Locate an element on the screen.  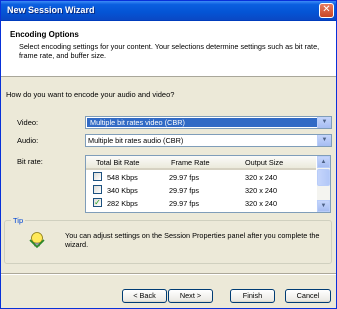
table-row: 340 Kbps 29.97 fps 320 x 240 is located at coordinates (201, 190).